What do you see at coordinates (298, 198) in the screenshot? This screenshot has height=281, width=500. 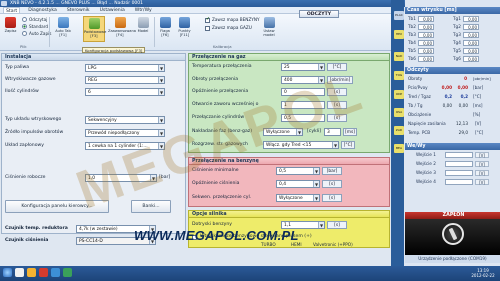 I see `sekw-select: Wyłączone ▼` at bounding box center [298, 198].